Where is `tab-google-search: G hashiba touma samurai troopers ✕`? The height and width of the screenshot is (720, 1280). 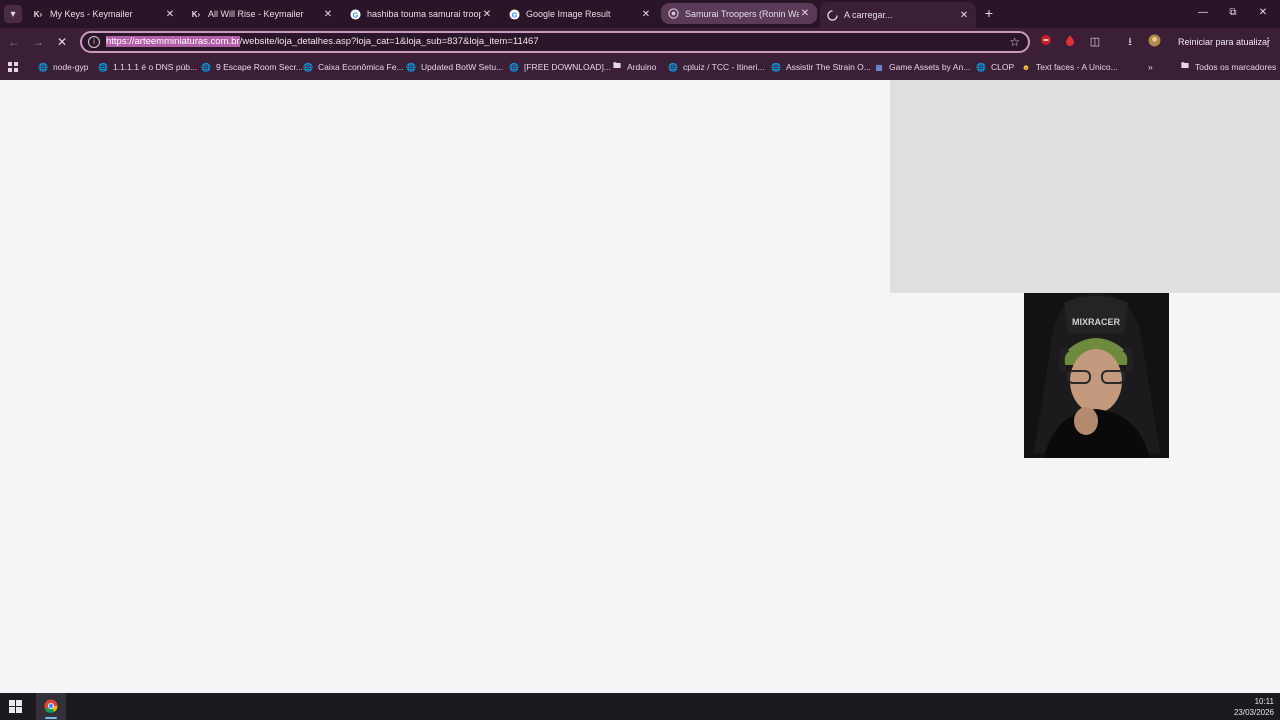
tab-google-search: G hashiba touma samurai troopers ✕ is located at coordinates (421, 14).